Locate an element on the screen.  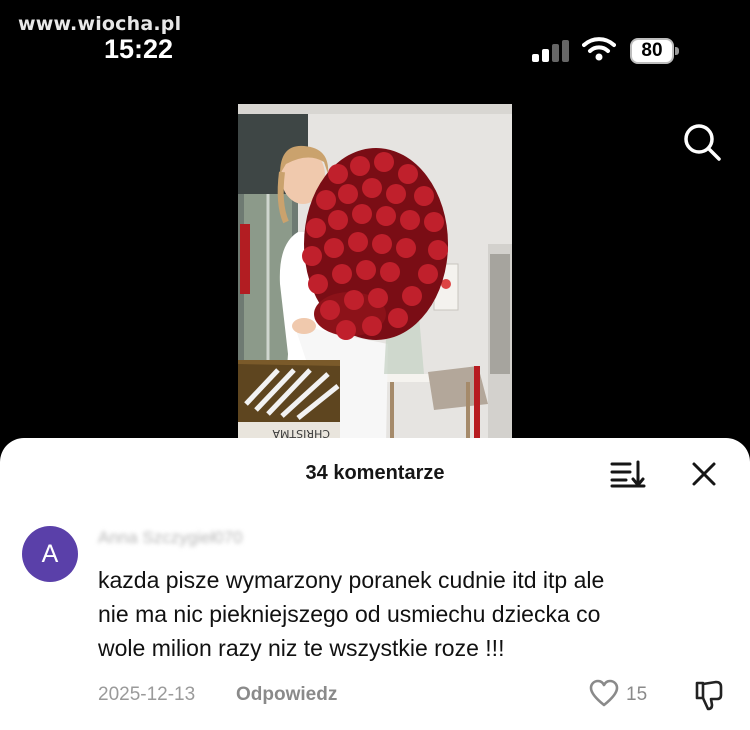
thumbs-down-icon is located at coordinates (709, 695).